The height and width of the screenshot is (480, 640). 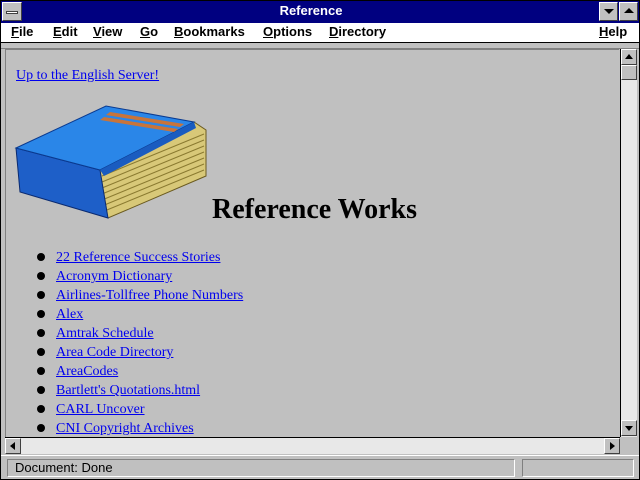 What do you see at coordinates (287, 31) in the screenshot?
I see `menu-options: Options` at bounding box center [287, 31].